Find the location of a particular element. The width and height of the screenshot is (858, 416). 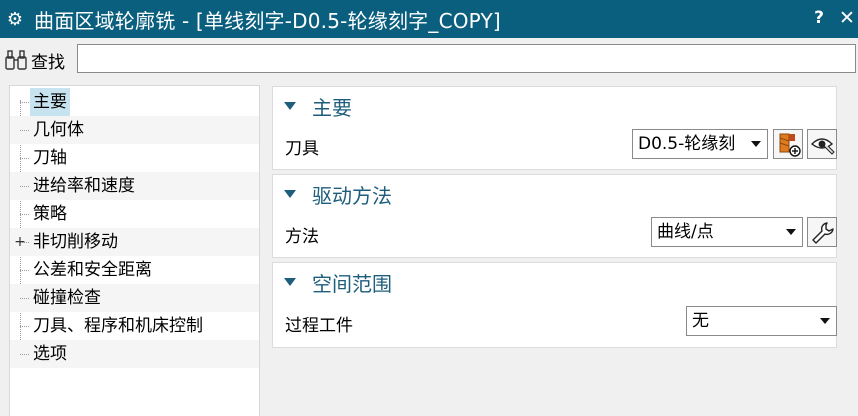

tree-item-options: 选项 is located at coordinates (134, 354).